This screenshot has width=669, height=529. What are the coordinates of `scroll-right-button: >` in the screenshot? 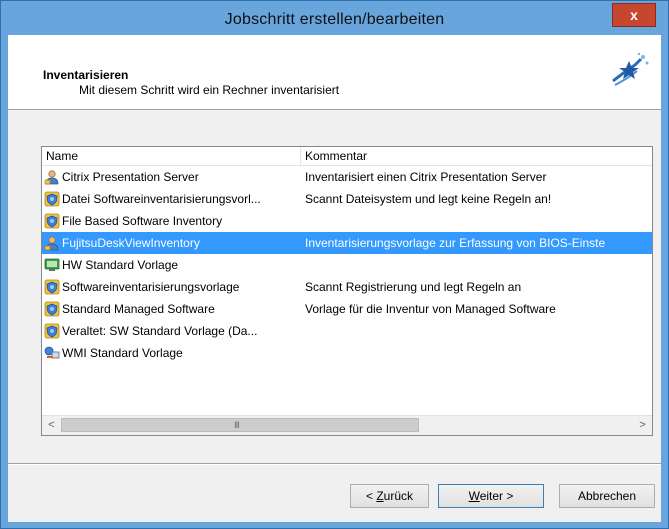 It's located at (642, 425).